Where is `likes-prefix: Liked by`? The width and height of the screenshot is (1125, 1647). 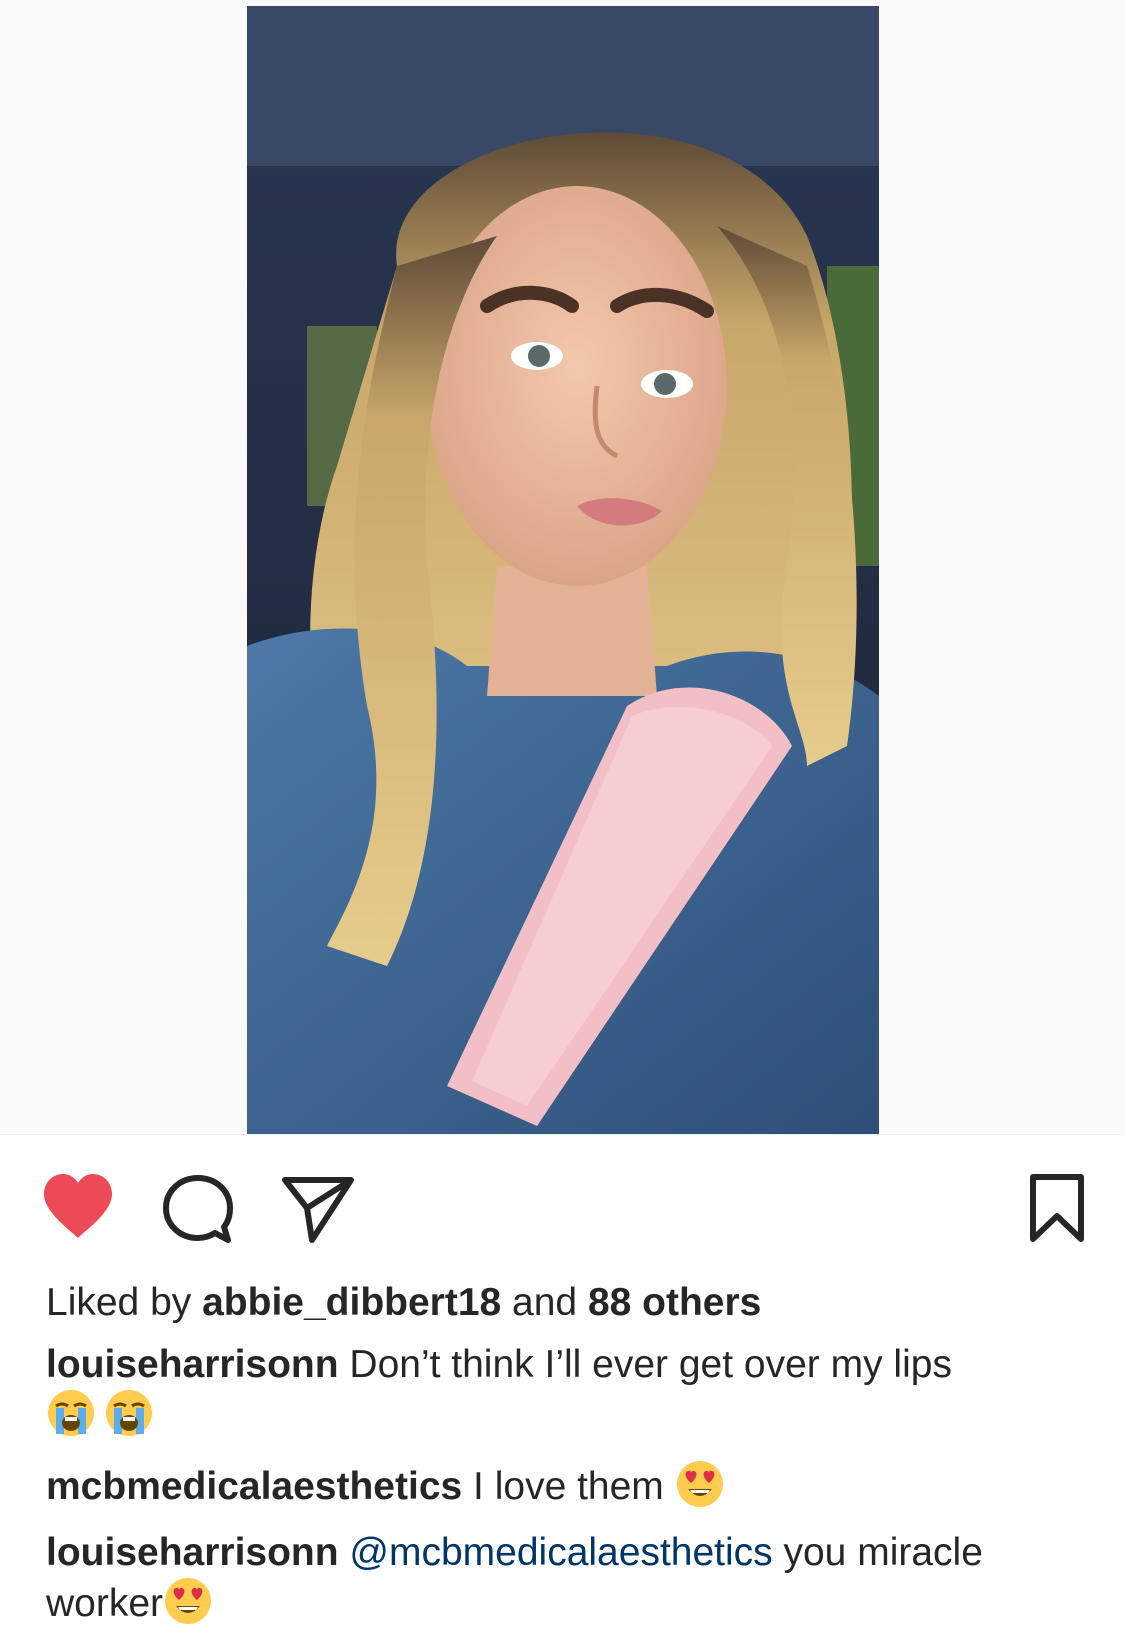
likes-prefix: Liked by is located at coordinates (124, 1302).